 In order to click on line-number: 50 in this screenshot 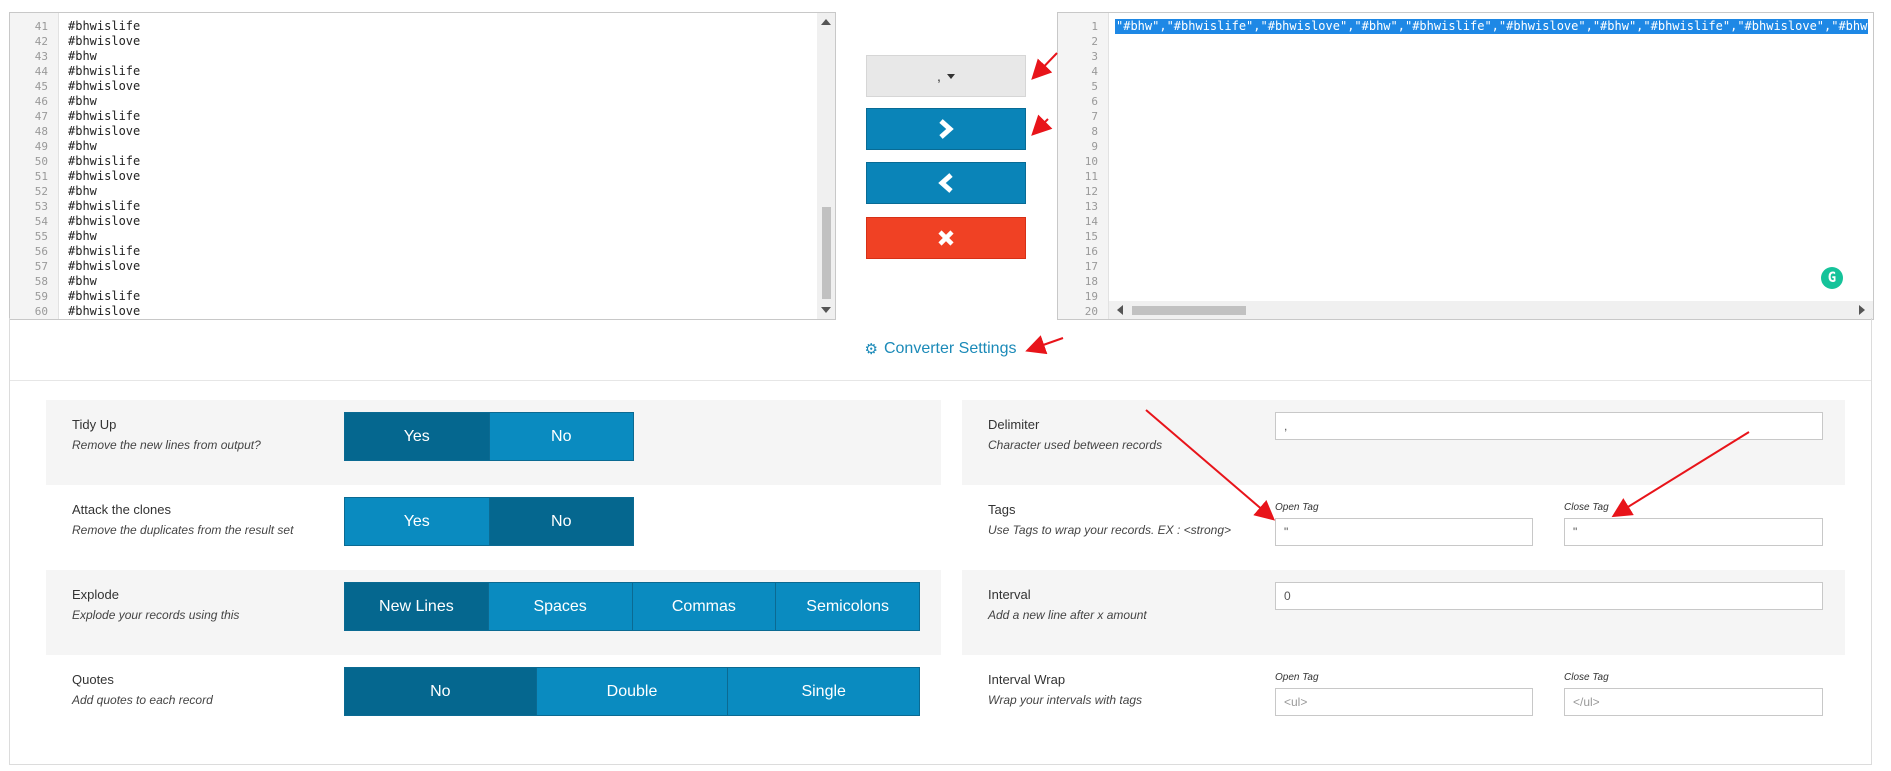, I will do `click(41, 161)`.